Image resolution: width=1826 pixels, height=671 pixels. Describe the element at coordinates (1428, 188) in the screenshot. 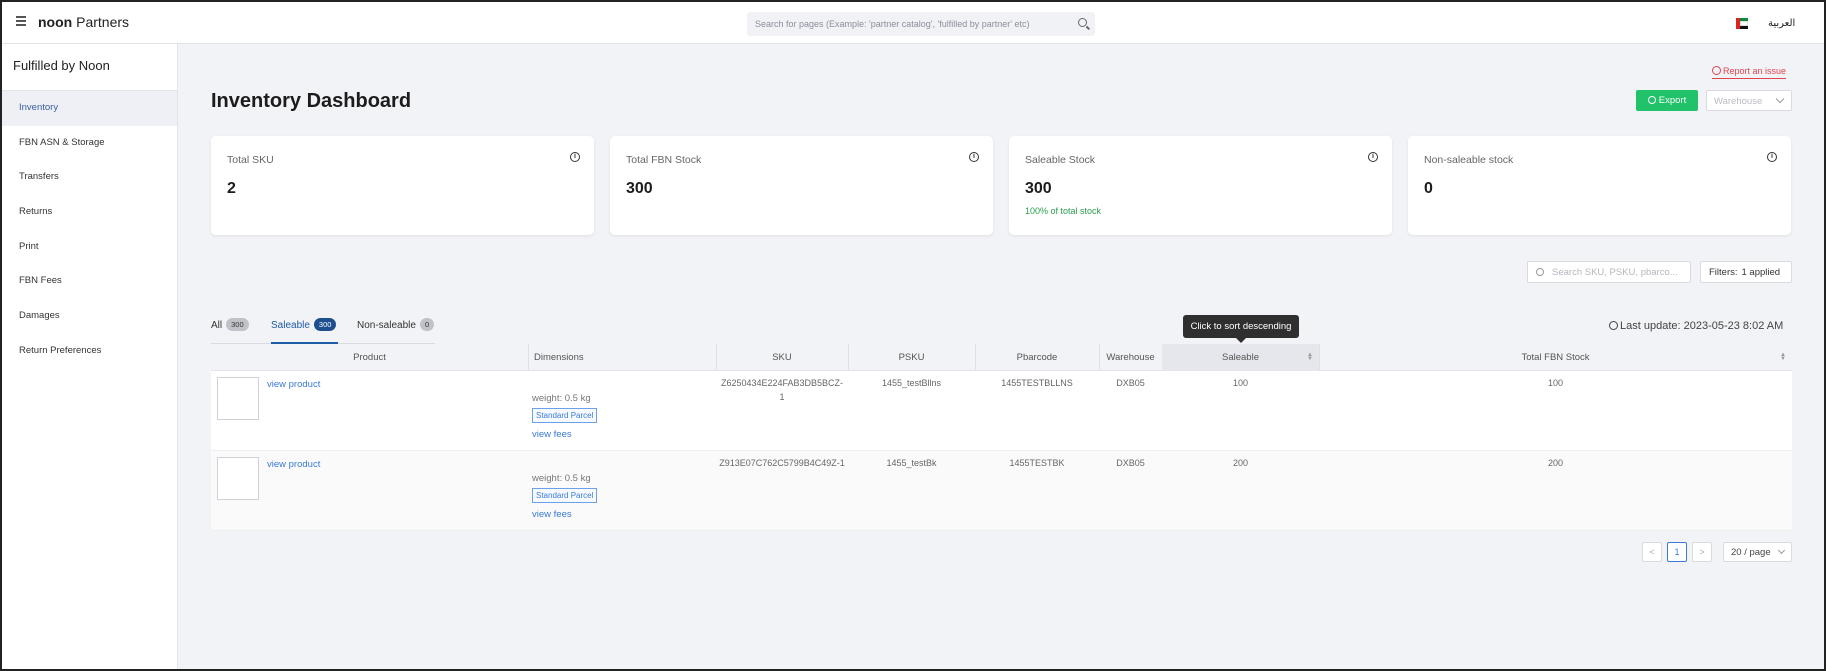

I see `card-value: 0` at that location.